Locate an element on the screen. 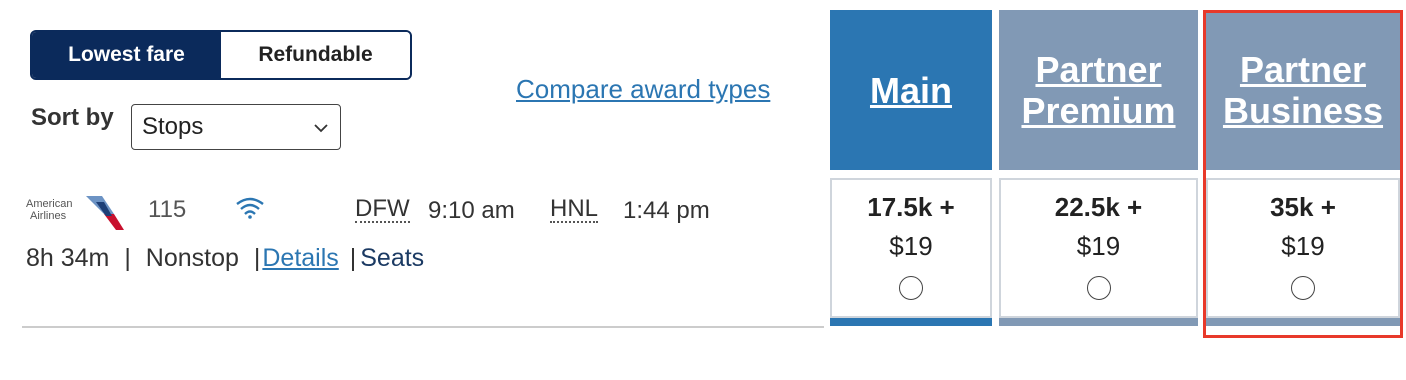 This screenshot has height=380, width=1406. fare-column-main: Main 17.5k + $19 is located at coordinates (911, 168).